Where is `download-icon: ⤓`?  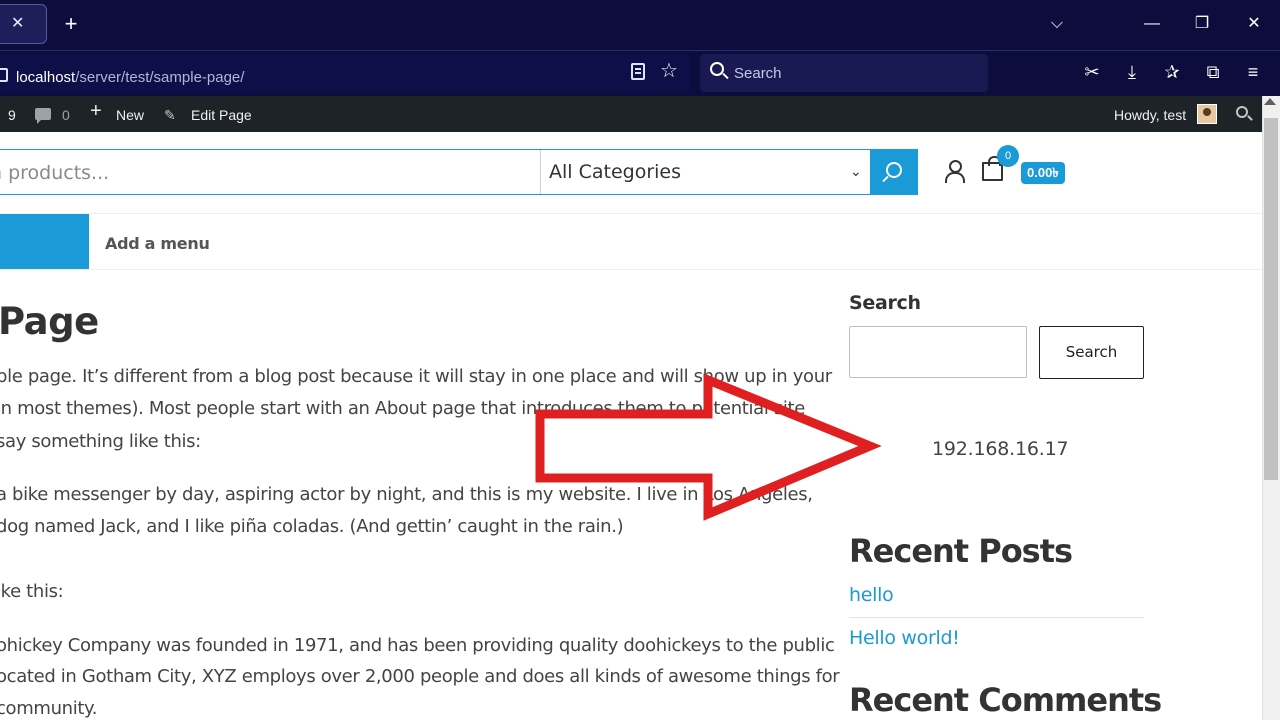 download-icon: ⤓ is located at coordinates (1132, 72).